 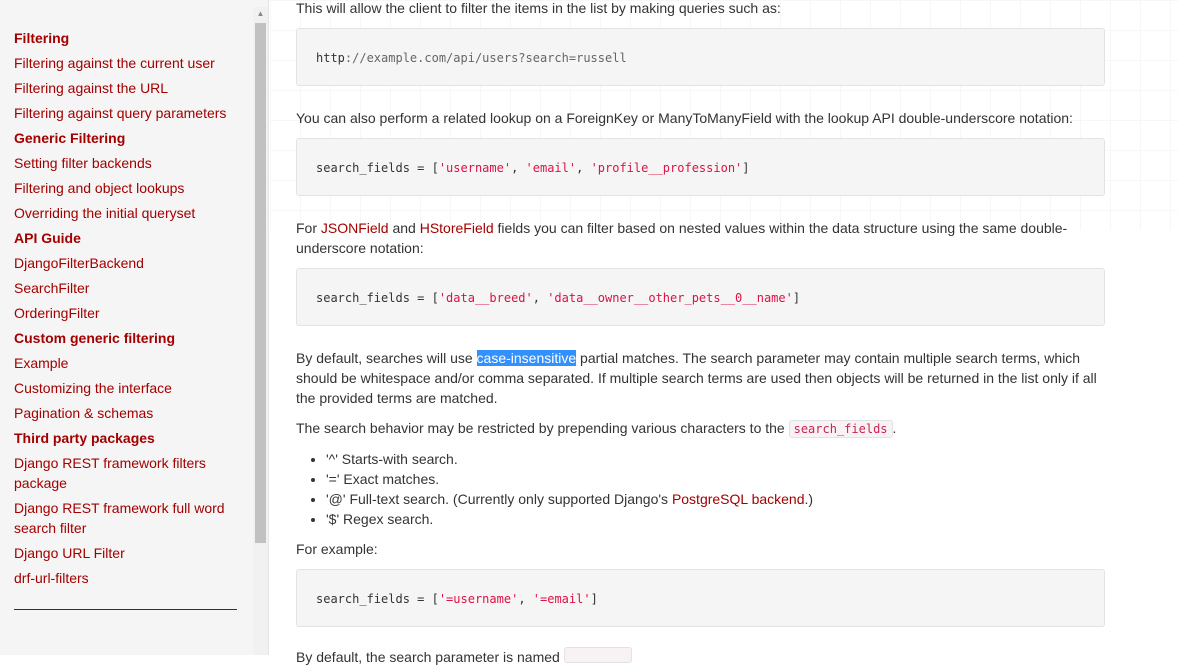 I want to click on sidebar-link: Filtering and object lookups, so click(x=130, y=188).